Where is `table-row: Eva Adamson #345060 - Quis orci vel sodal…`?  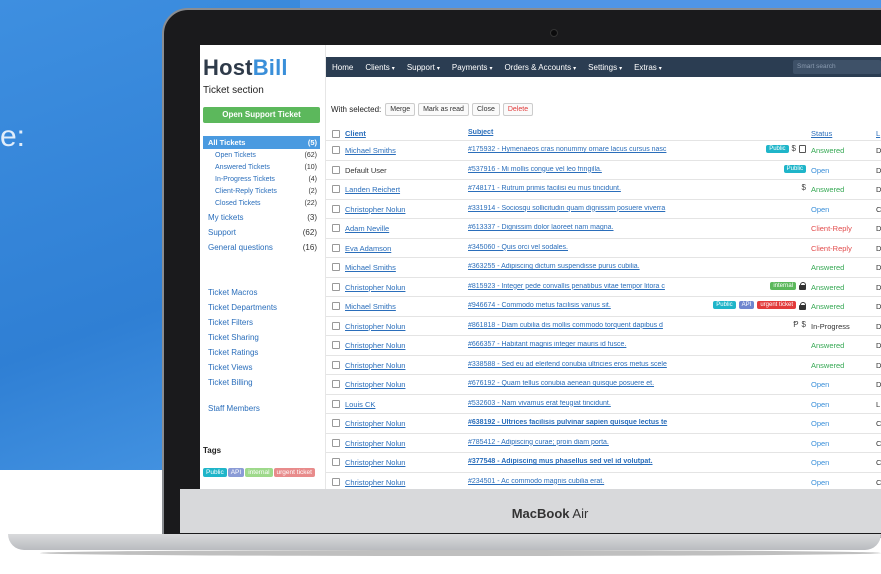 table-row: Eva Adamson #345060 - Quis orci vel sodal… is located at coordinates (603, 248).